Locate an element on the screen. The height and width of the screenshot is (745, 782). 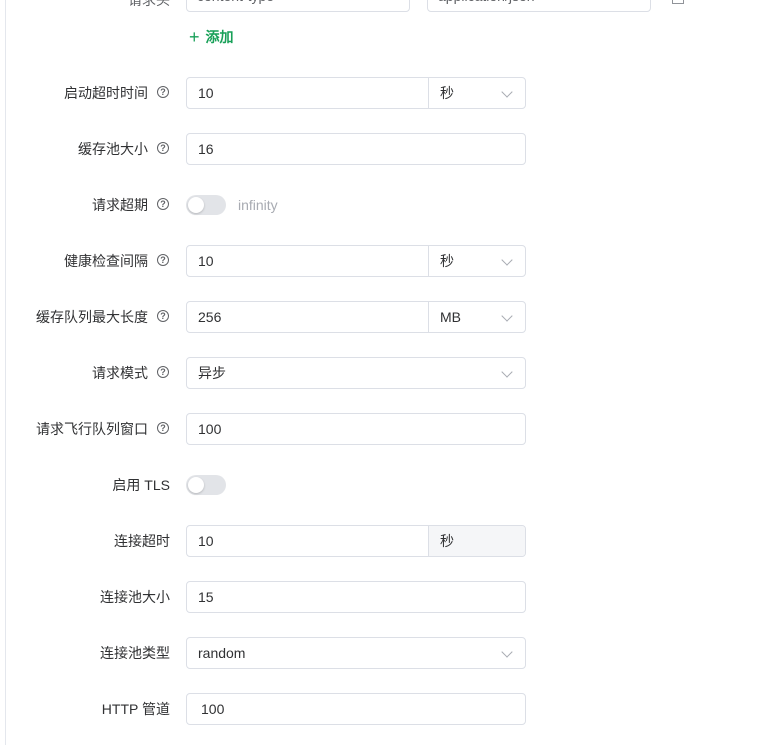
add-header-button: + 添加 is located at coordinates (211, 37).